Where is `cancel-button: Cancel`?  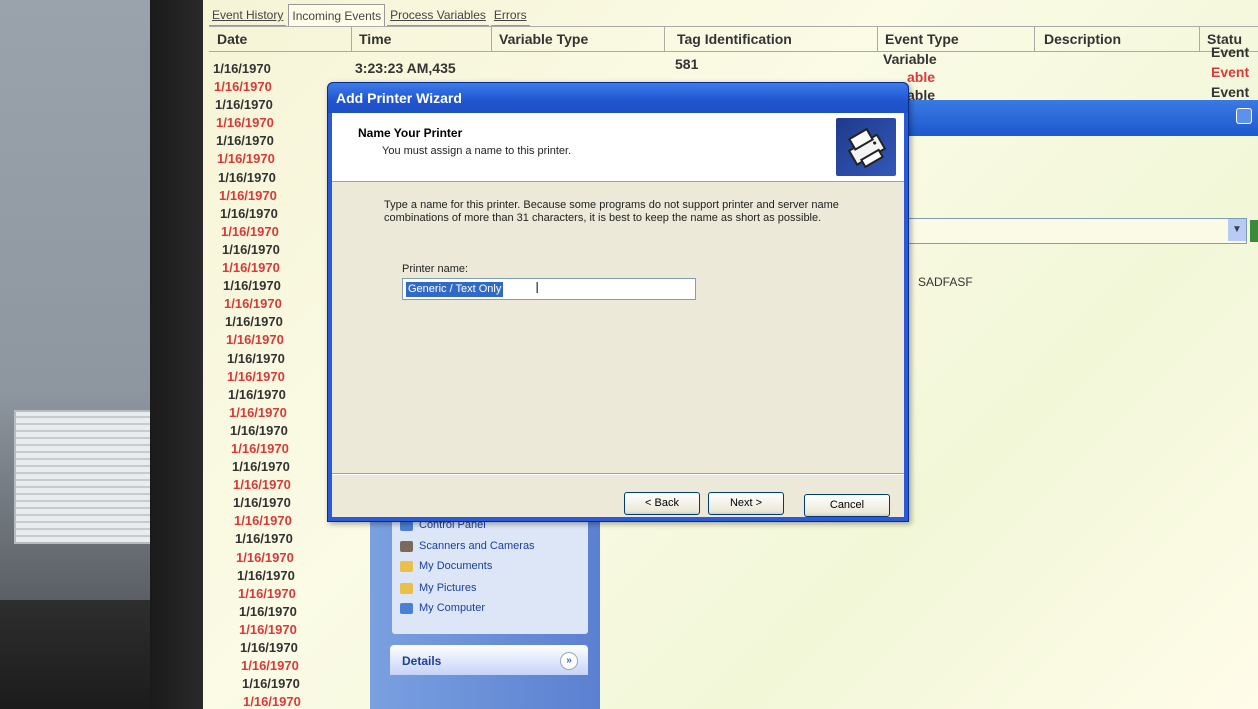
cancel-button: Cancel is located at coordinates (847, 505).